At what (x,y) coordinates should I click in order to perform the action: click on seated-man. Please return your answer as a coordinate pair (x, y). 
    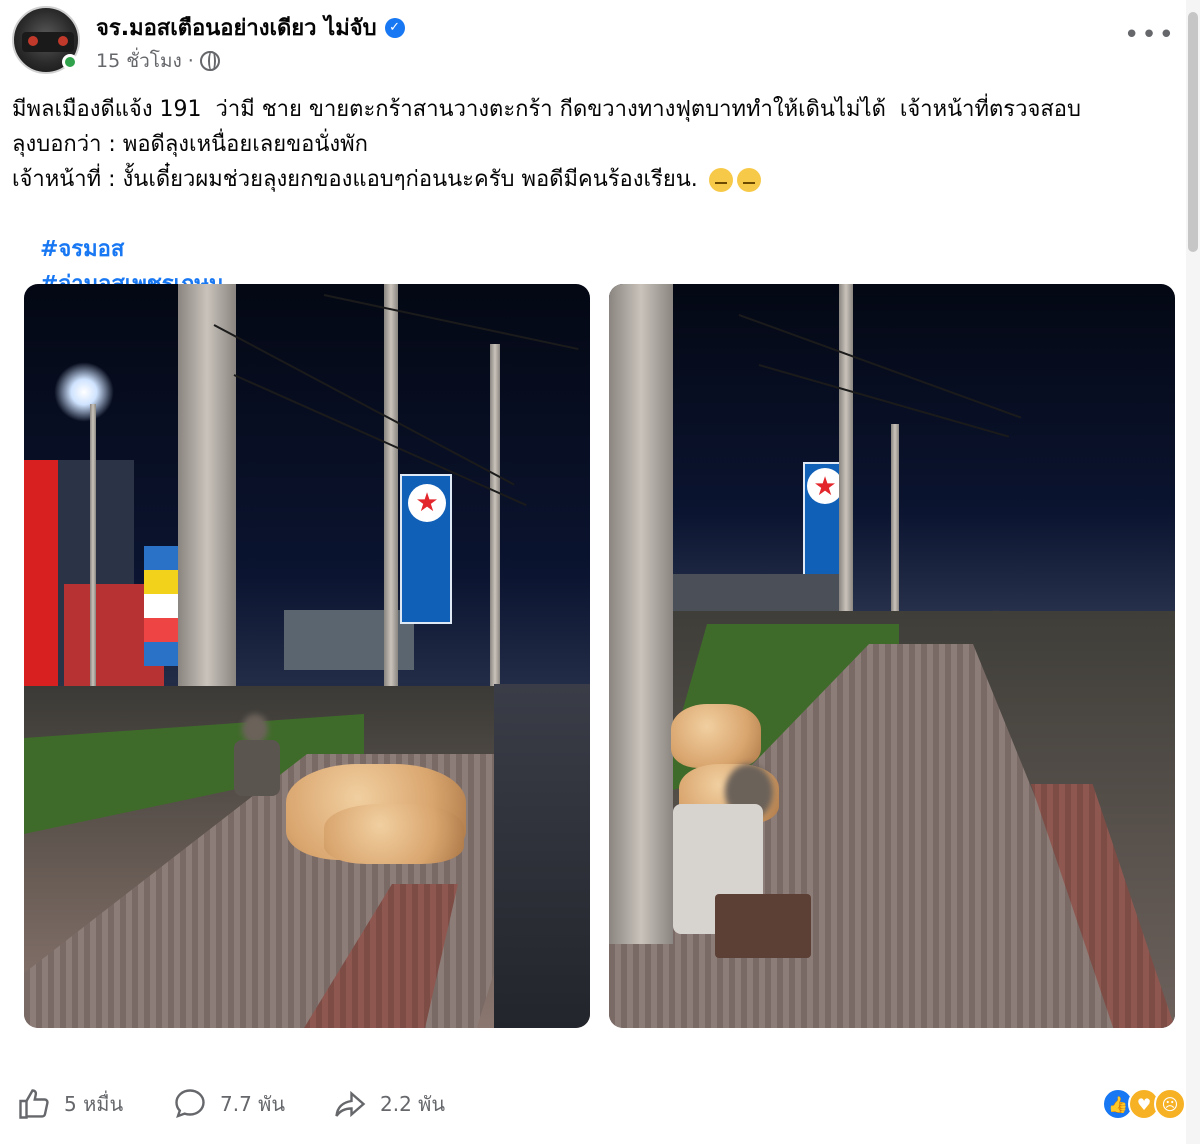
    Looking at the image, I should click on (260, 764).